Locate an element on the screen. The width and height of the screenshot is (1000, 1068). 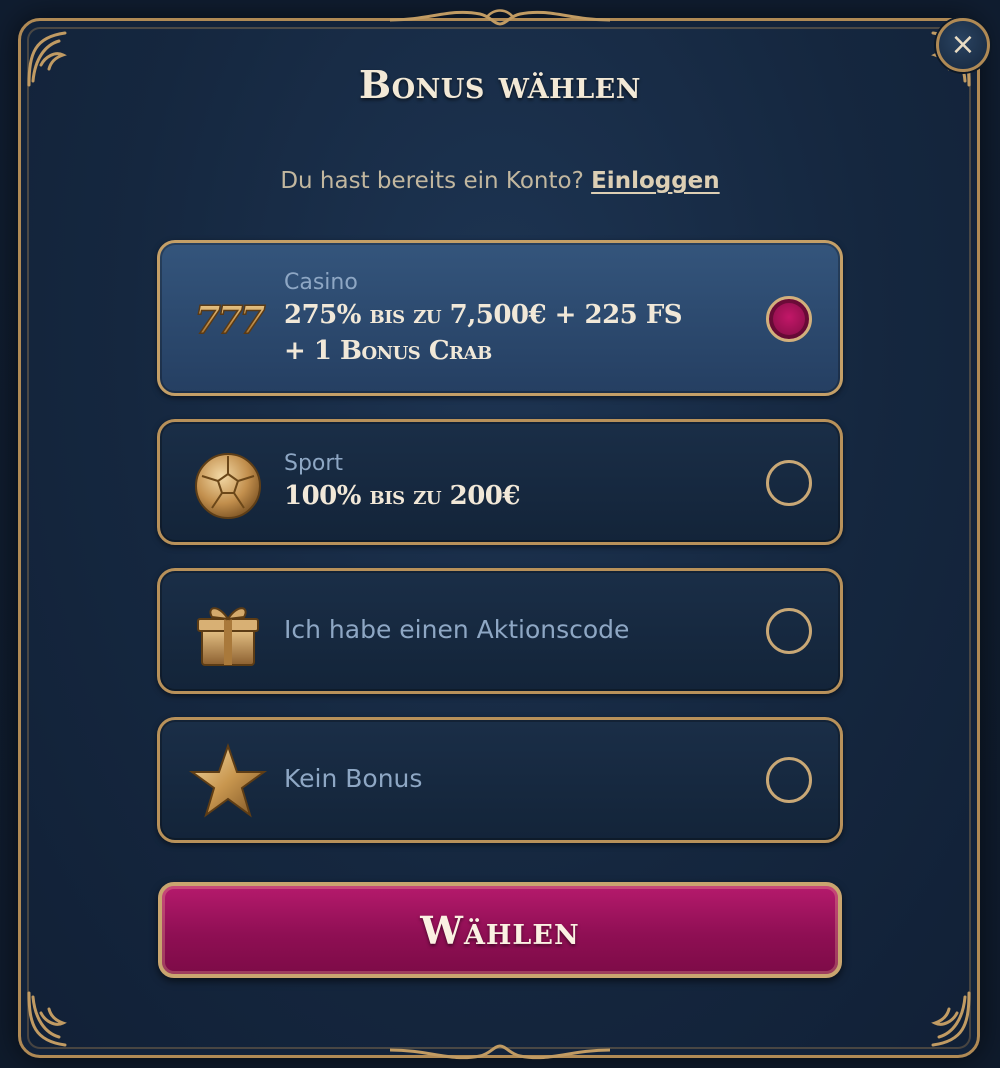
slot-777-icon: 777 is located at coordinates (229, 319).